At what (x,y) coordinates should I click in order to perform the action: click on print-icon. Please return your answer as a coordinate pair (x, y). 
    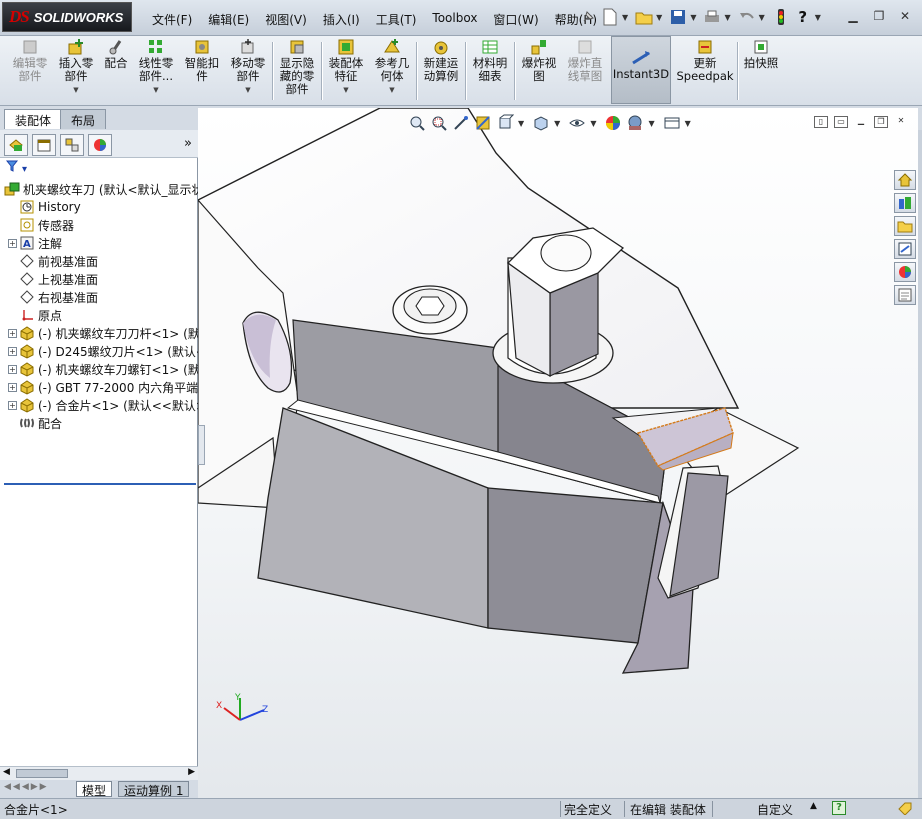
    Looking at the image, I should click on (712, 17).